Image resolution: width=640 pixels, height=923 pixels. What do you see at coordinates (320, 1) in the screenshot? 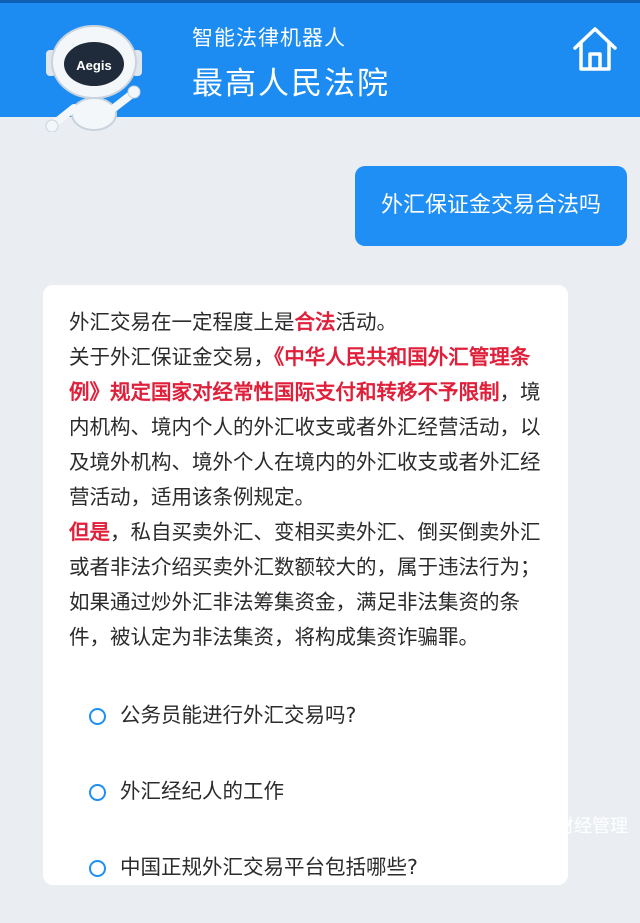
I see `status-strip` at bounding box center [320, 1].